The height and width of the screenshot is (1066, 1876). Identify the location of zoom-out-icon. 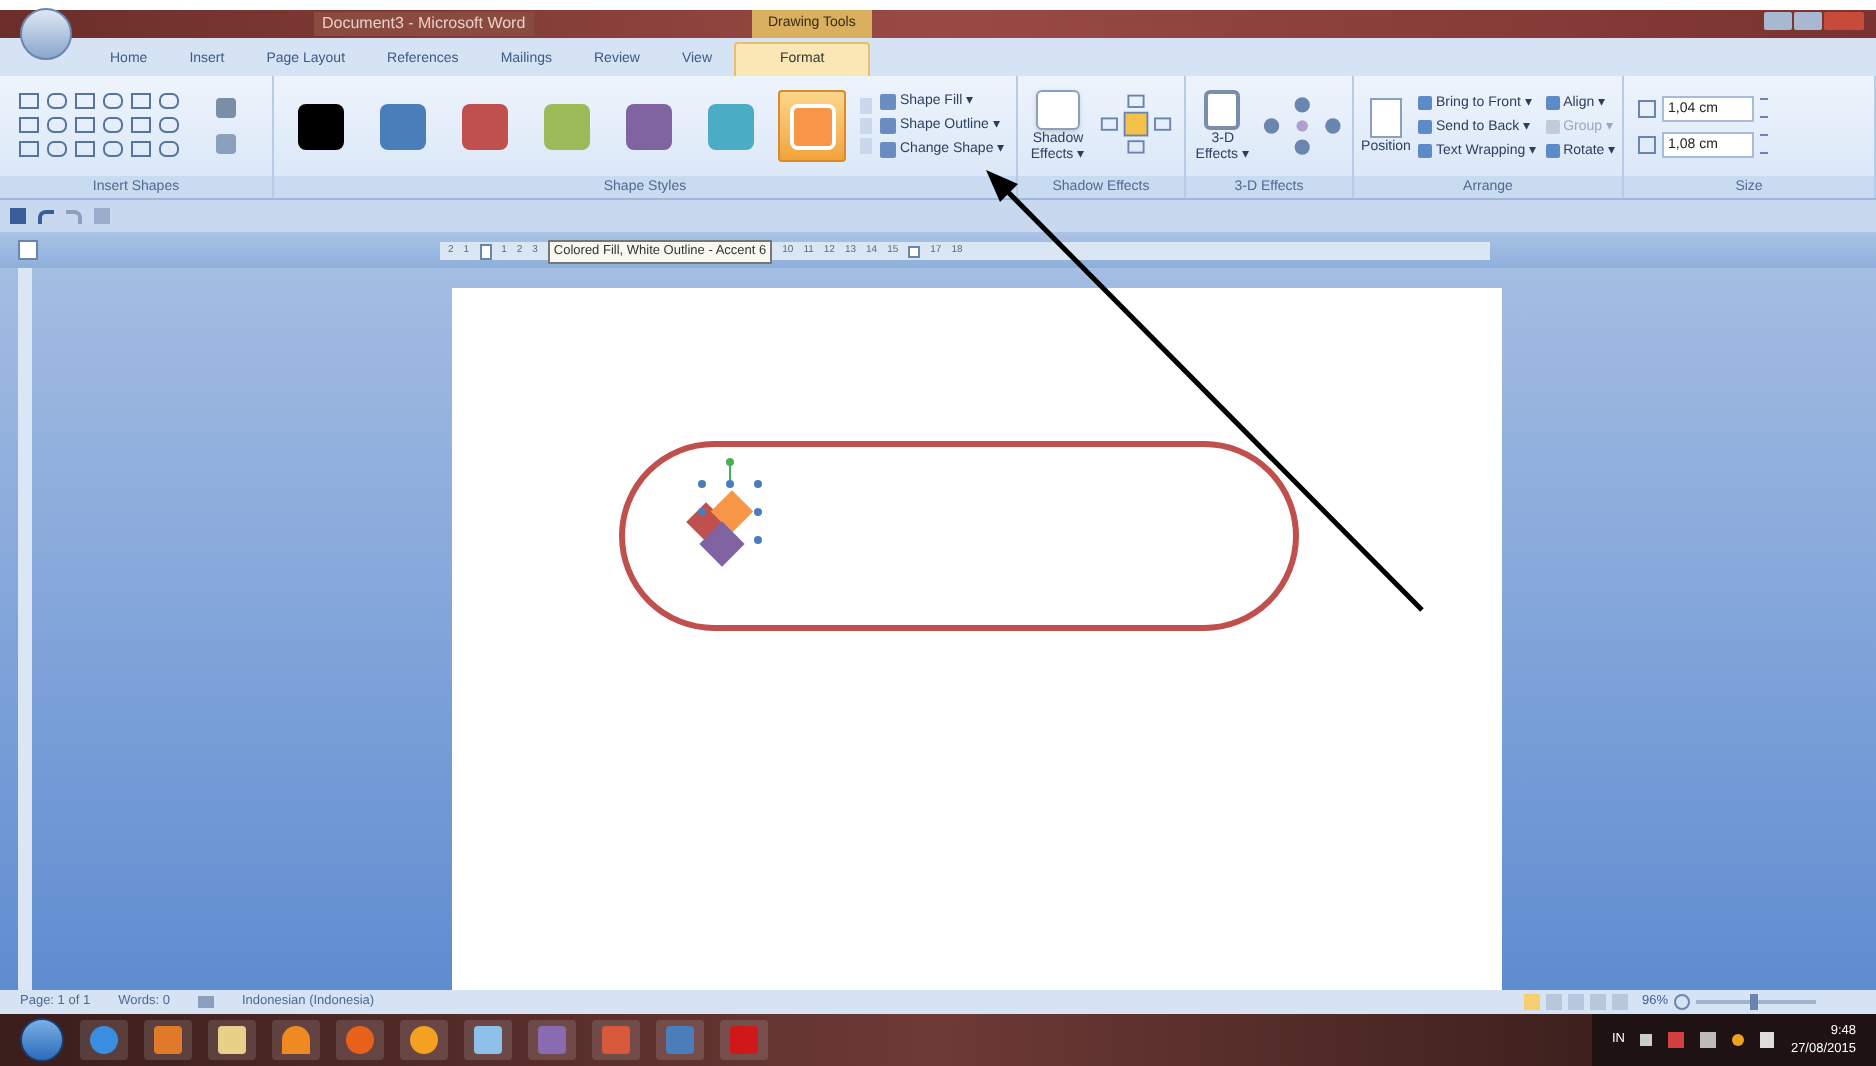
(1682, 1002).